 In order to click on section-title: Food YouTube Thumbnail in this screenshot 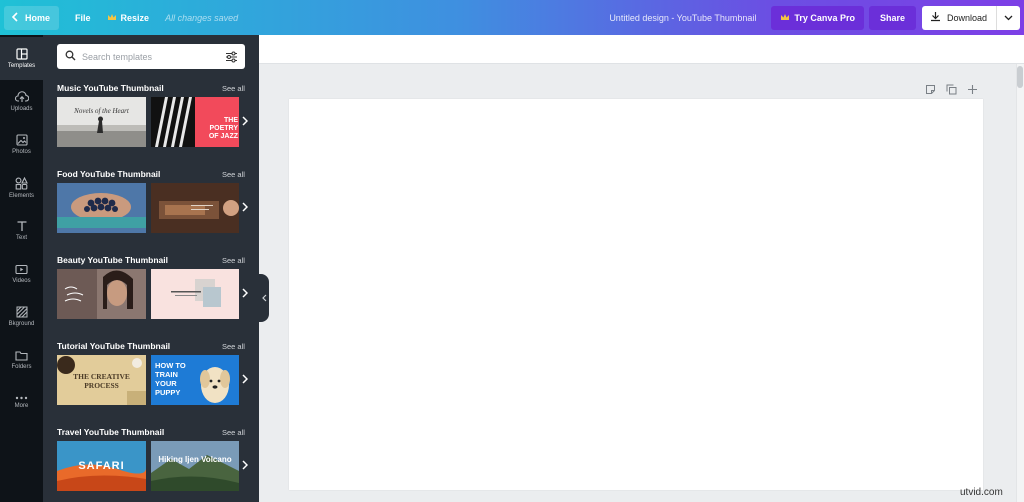, I will do `click(109, 174)`.